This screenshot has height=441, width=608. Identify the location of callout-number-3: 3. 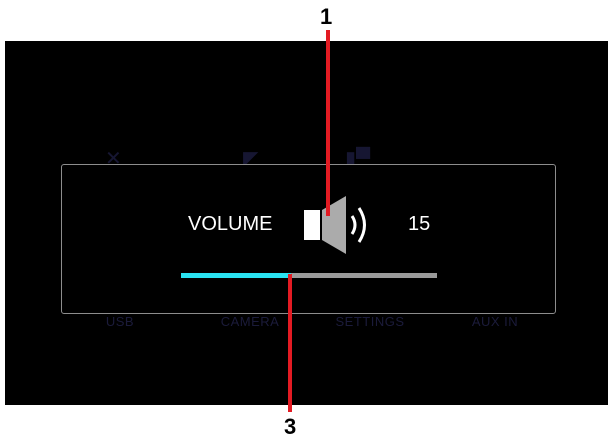
(290, 426).